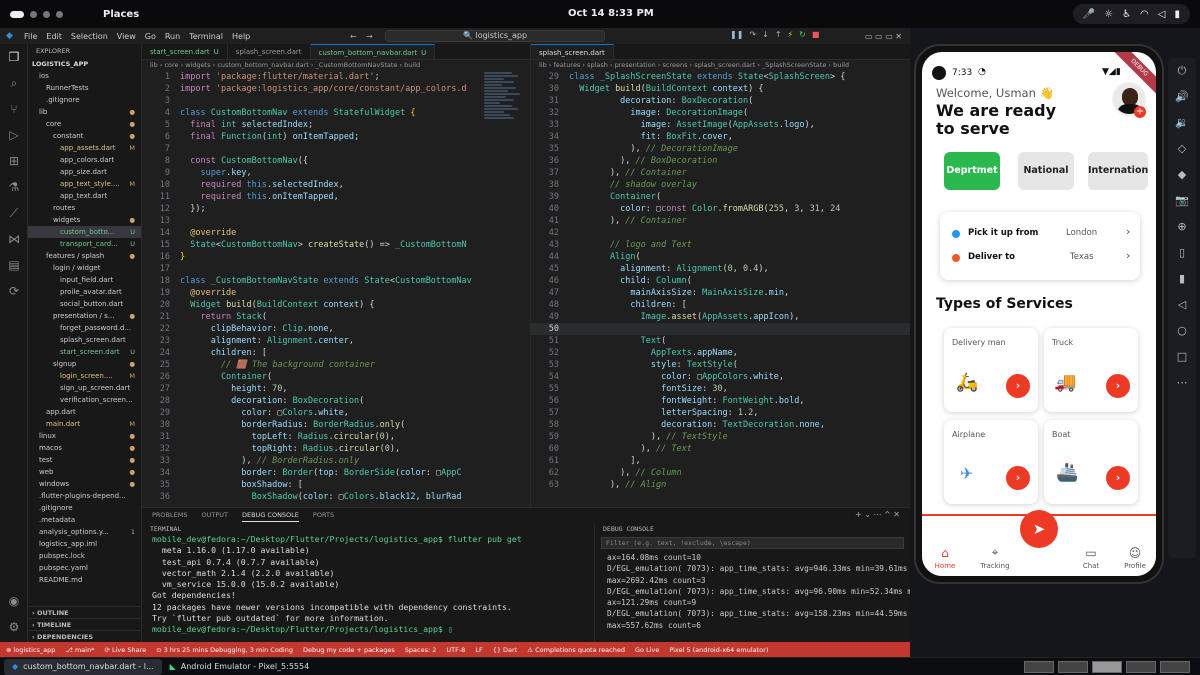 The height and width of the screenshot is (675, 1200). I want to click on file-tree-item: logistics_app.iml, so click(84, 544).